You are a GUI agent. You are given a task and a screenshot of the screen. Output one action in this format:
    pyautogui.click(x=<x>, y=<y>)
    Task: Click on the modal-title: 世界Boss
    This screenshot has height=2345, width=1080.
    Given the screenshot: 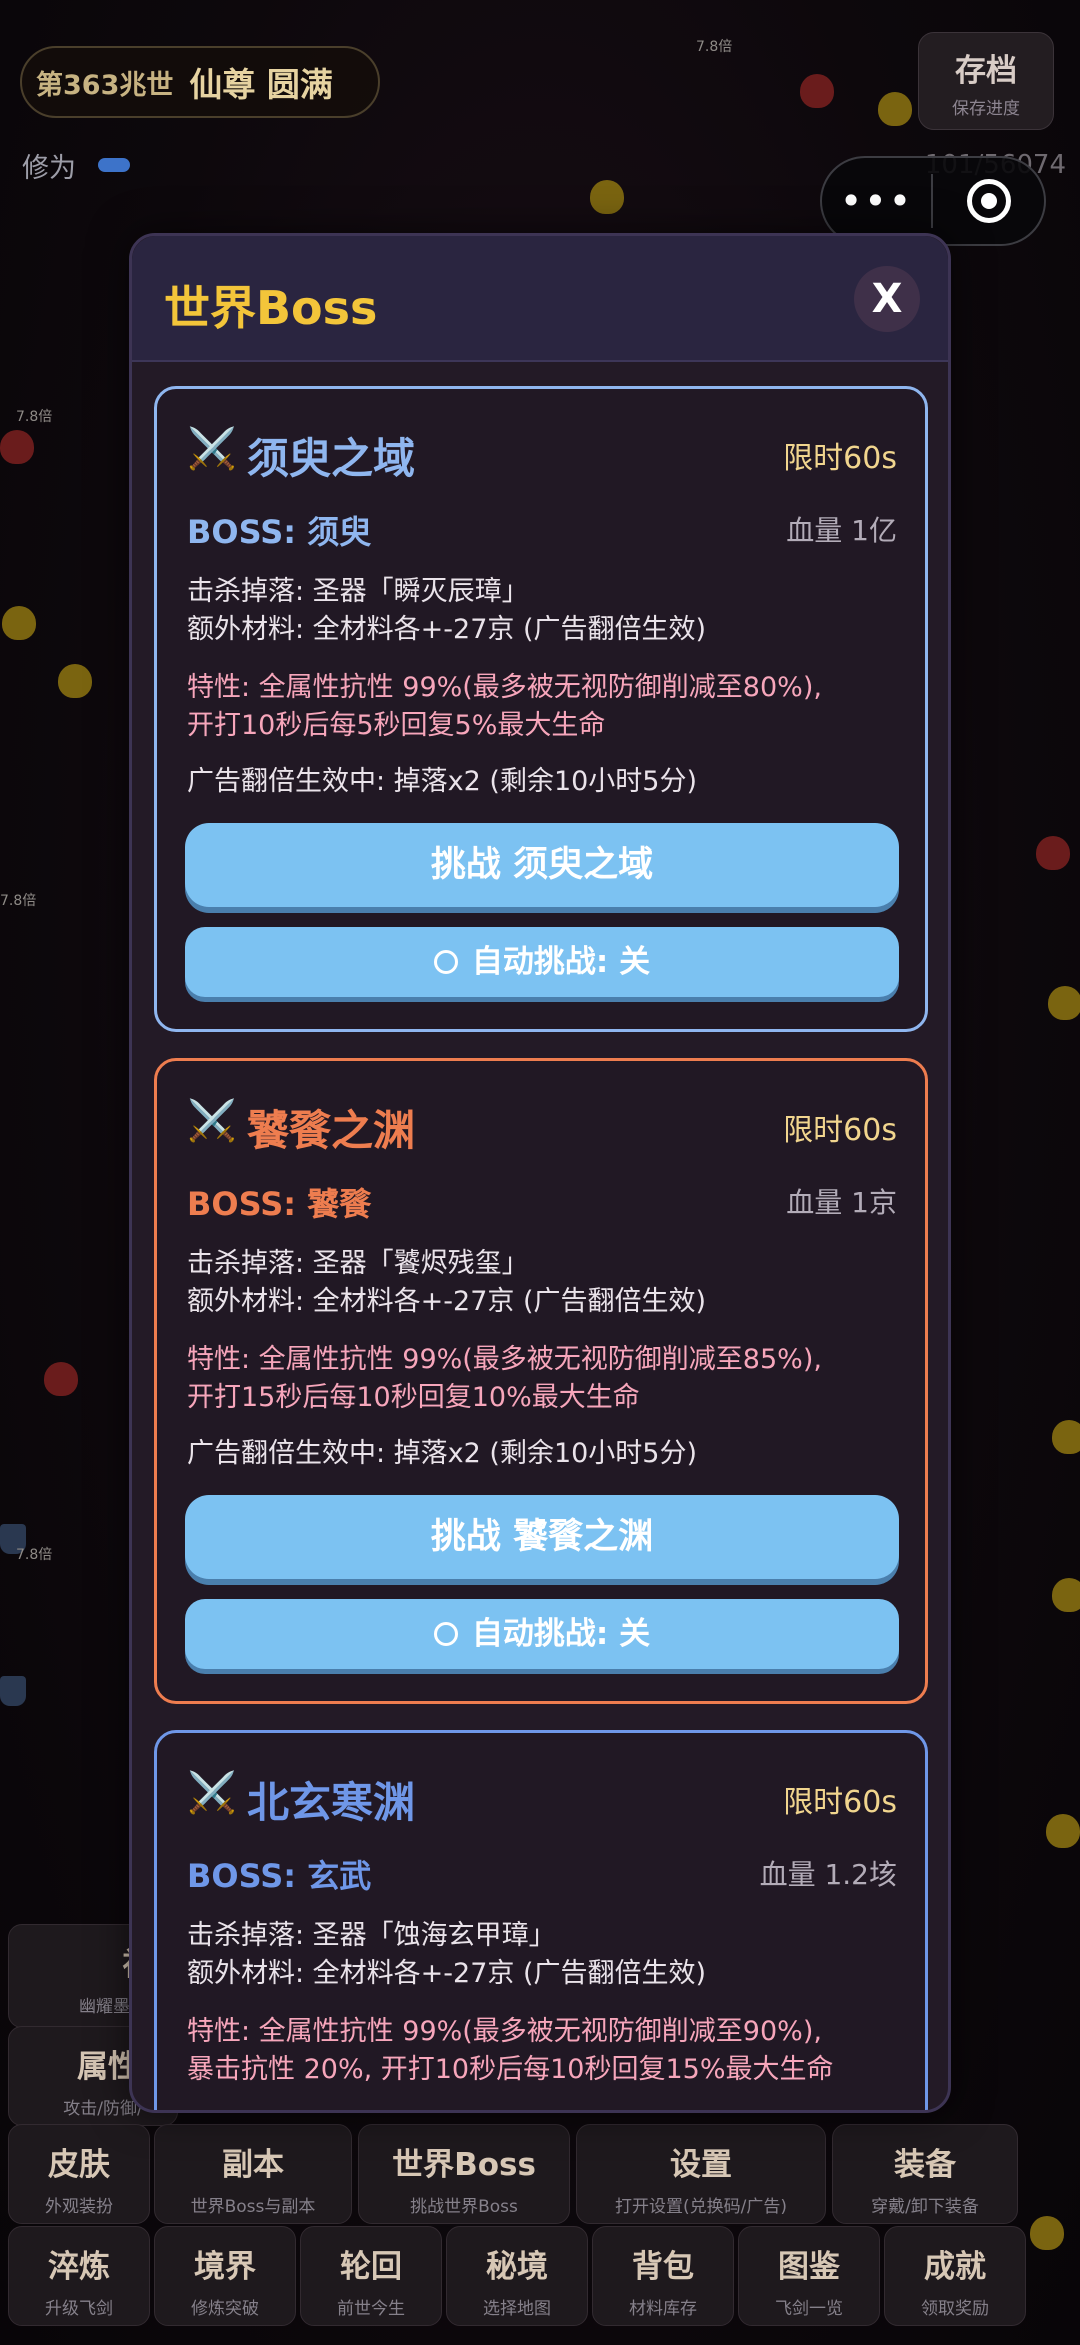 What is the action you would take?
    pyautogui.click(x=271, y=308)
    